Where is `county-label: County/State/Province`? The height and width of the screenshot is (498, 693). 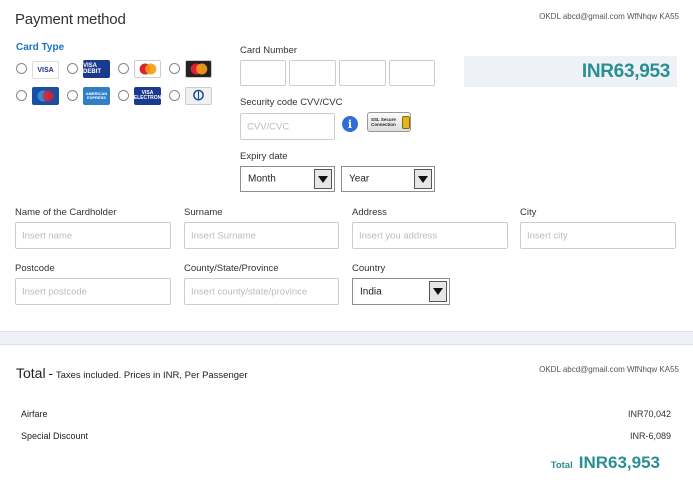
county-label: County/State/Province is located at coordinates (231, 268).